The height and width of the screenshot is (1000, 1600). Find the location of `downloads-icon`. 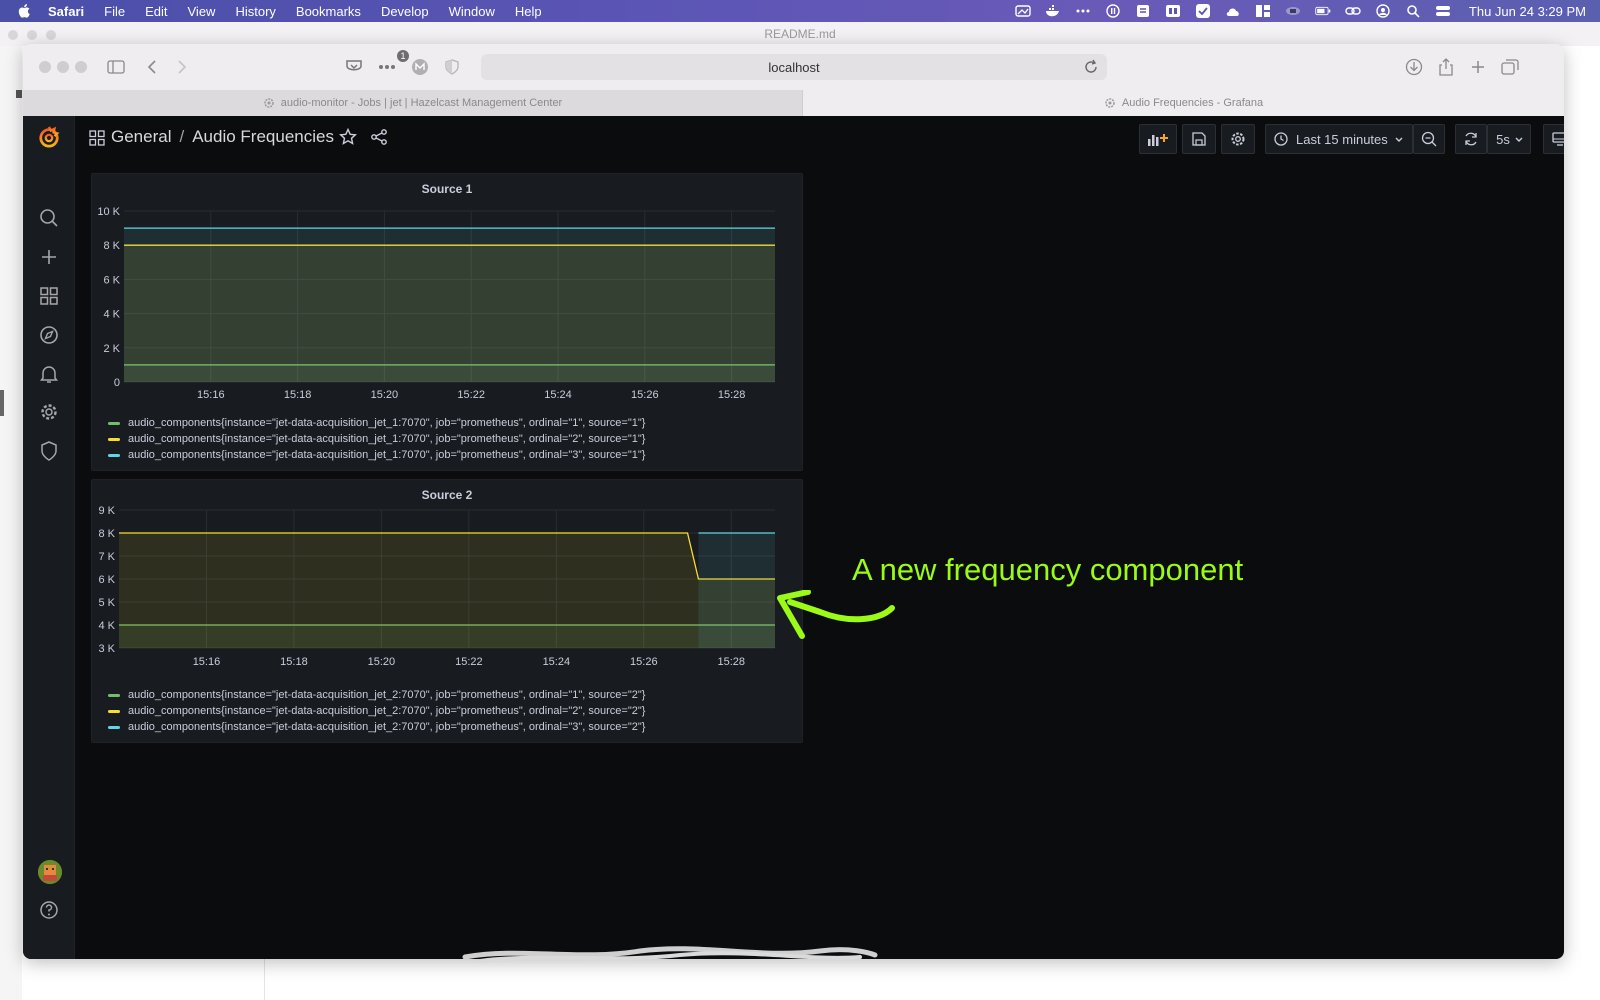

downloads-icon is located at coordinates (1414, 67).